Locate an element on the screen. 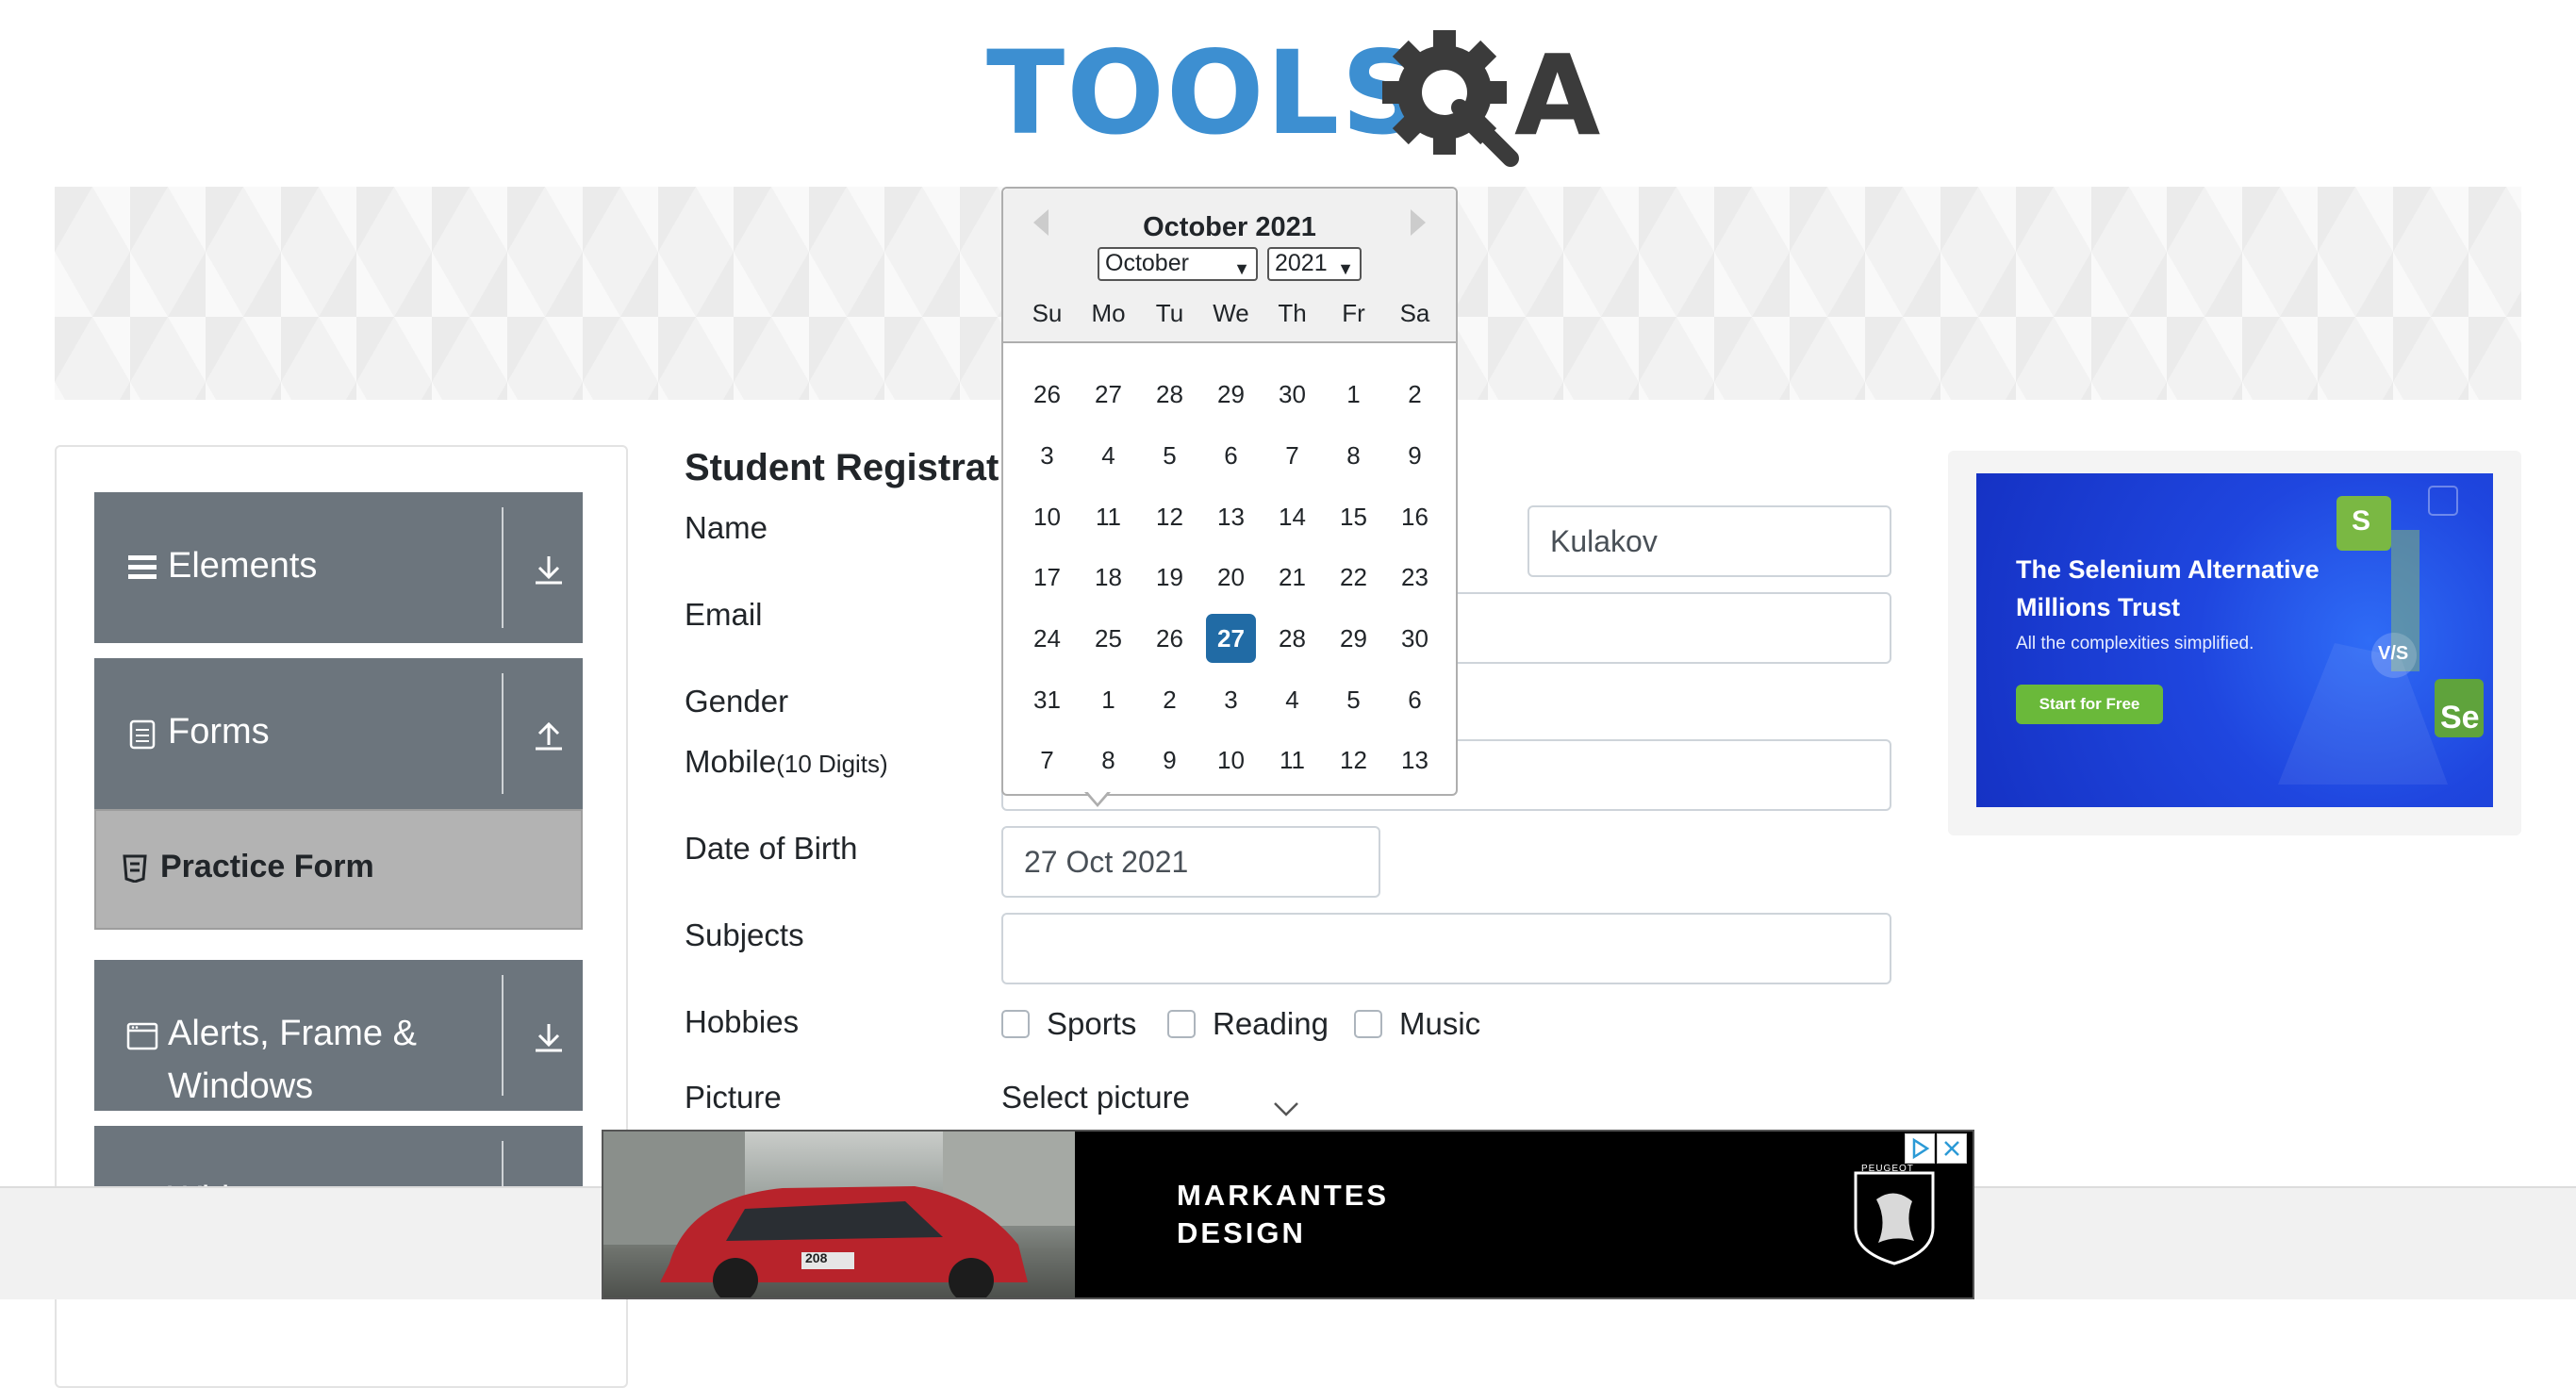 The height and width of the screenshot is (1388, 2576). hobby-label: Music is located at coordinates (1440, 1023).